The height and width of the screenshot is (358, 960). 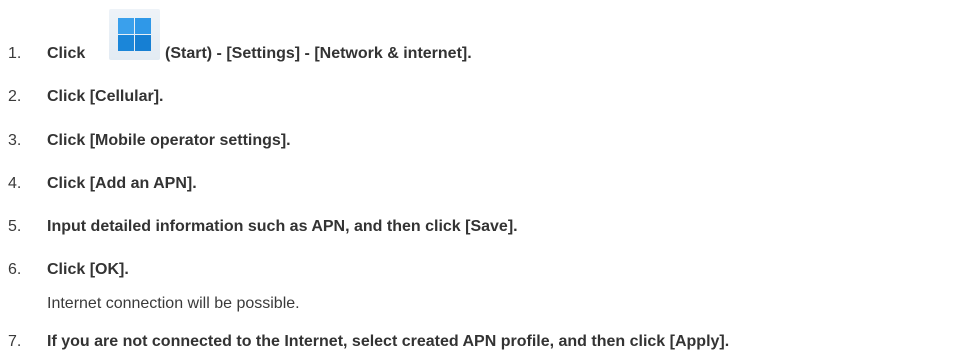 What do you see at coordinates (15, 53) in the screenshot?
I see `step-number: 1.` at bounding box center [15, 53].